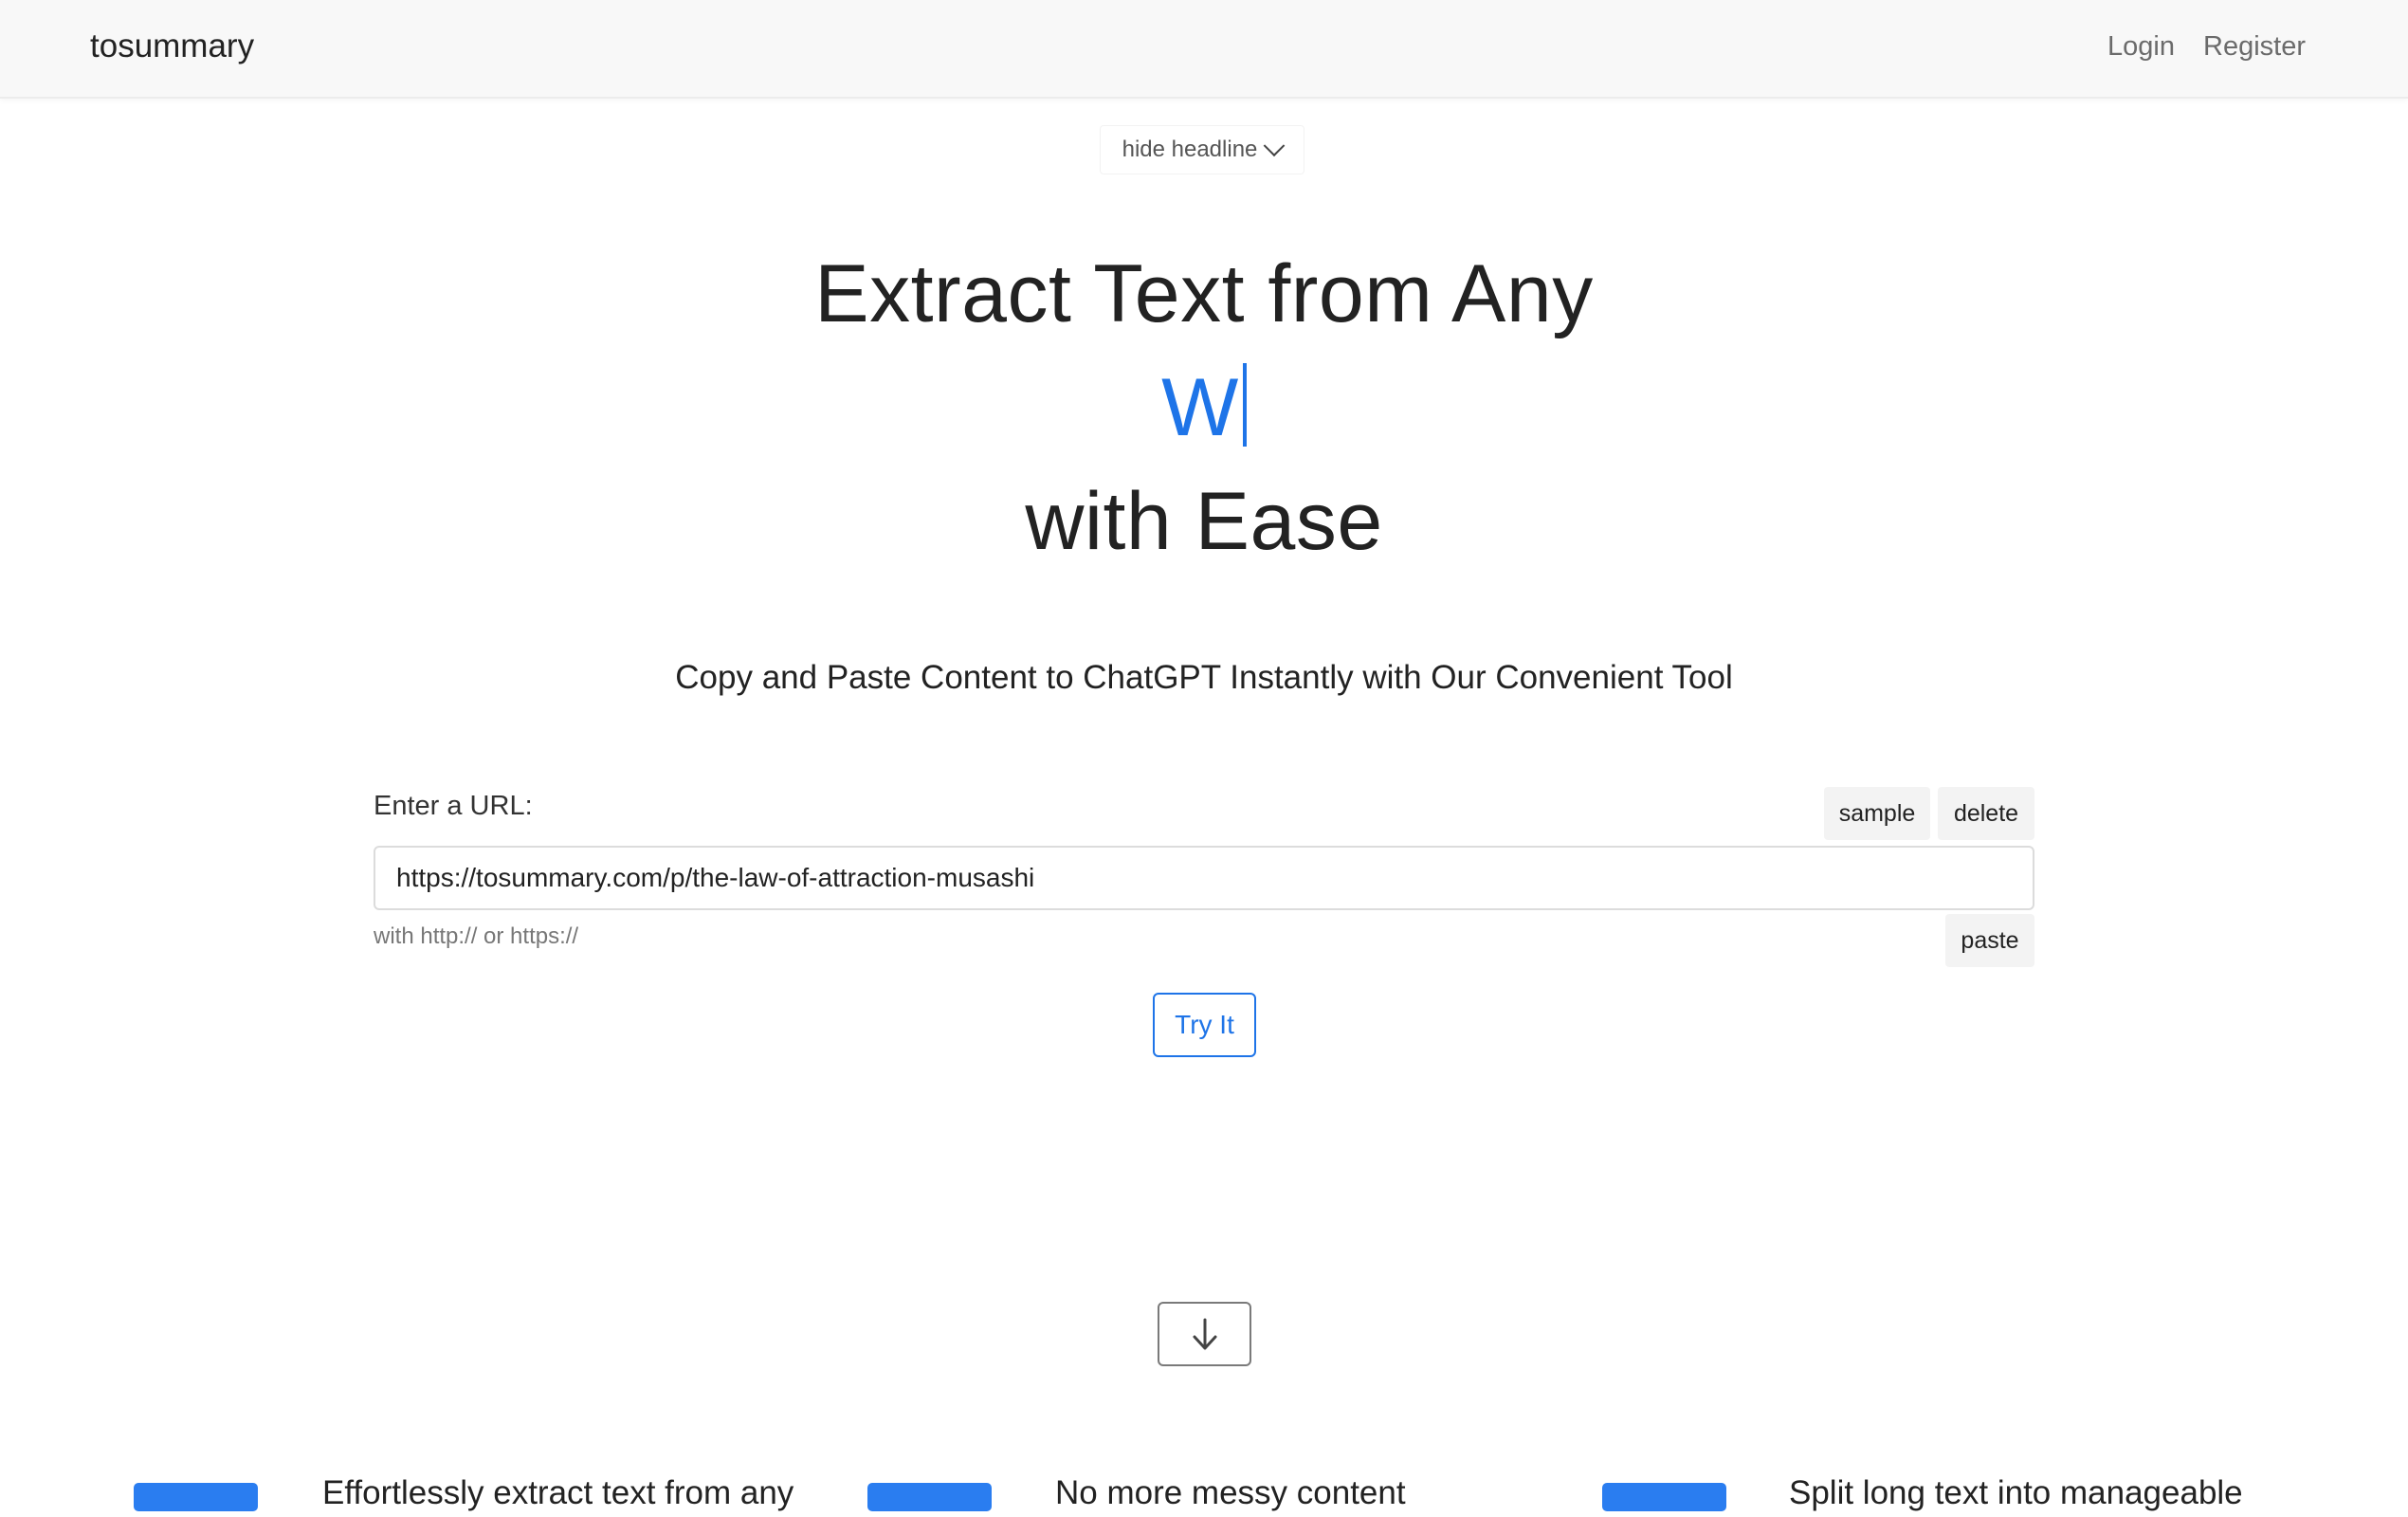 Image resolution: width=2408 pixels, height=1517 pixels. I want to click on hide-headline-label: hide headline, so click(1190, 149).